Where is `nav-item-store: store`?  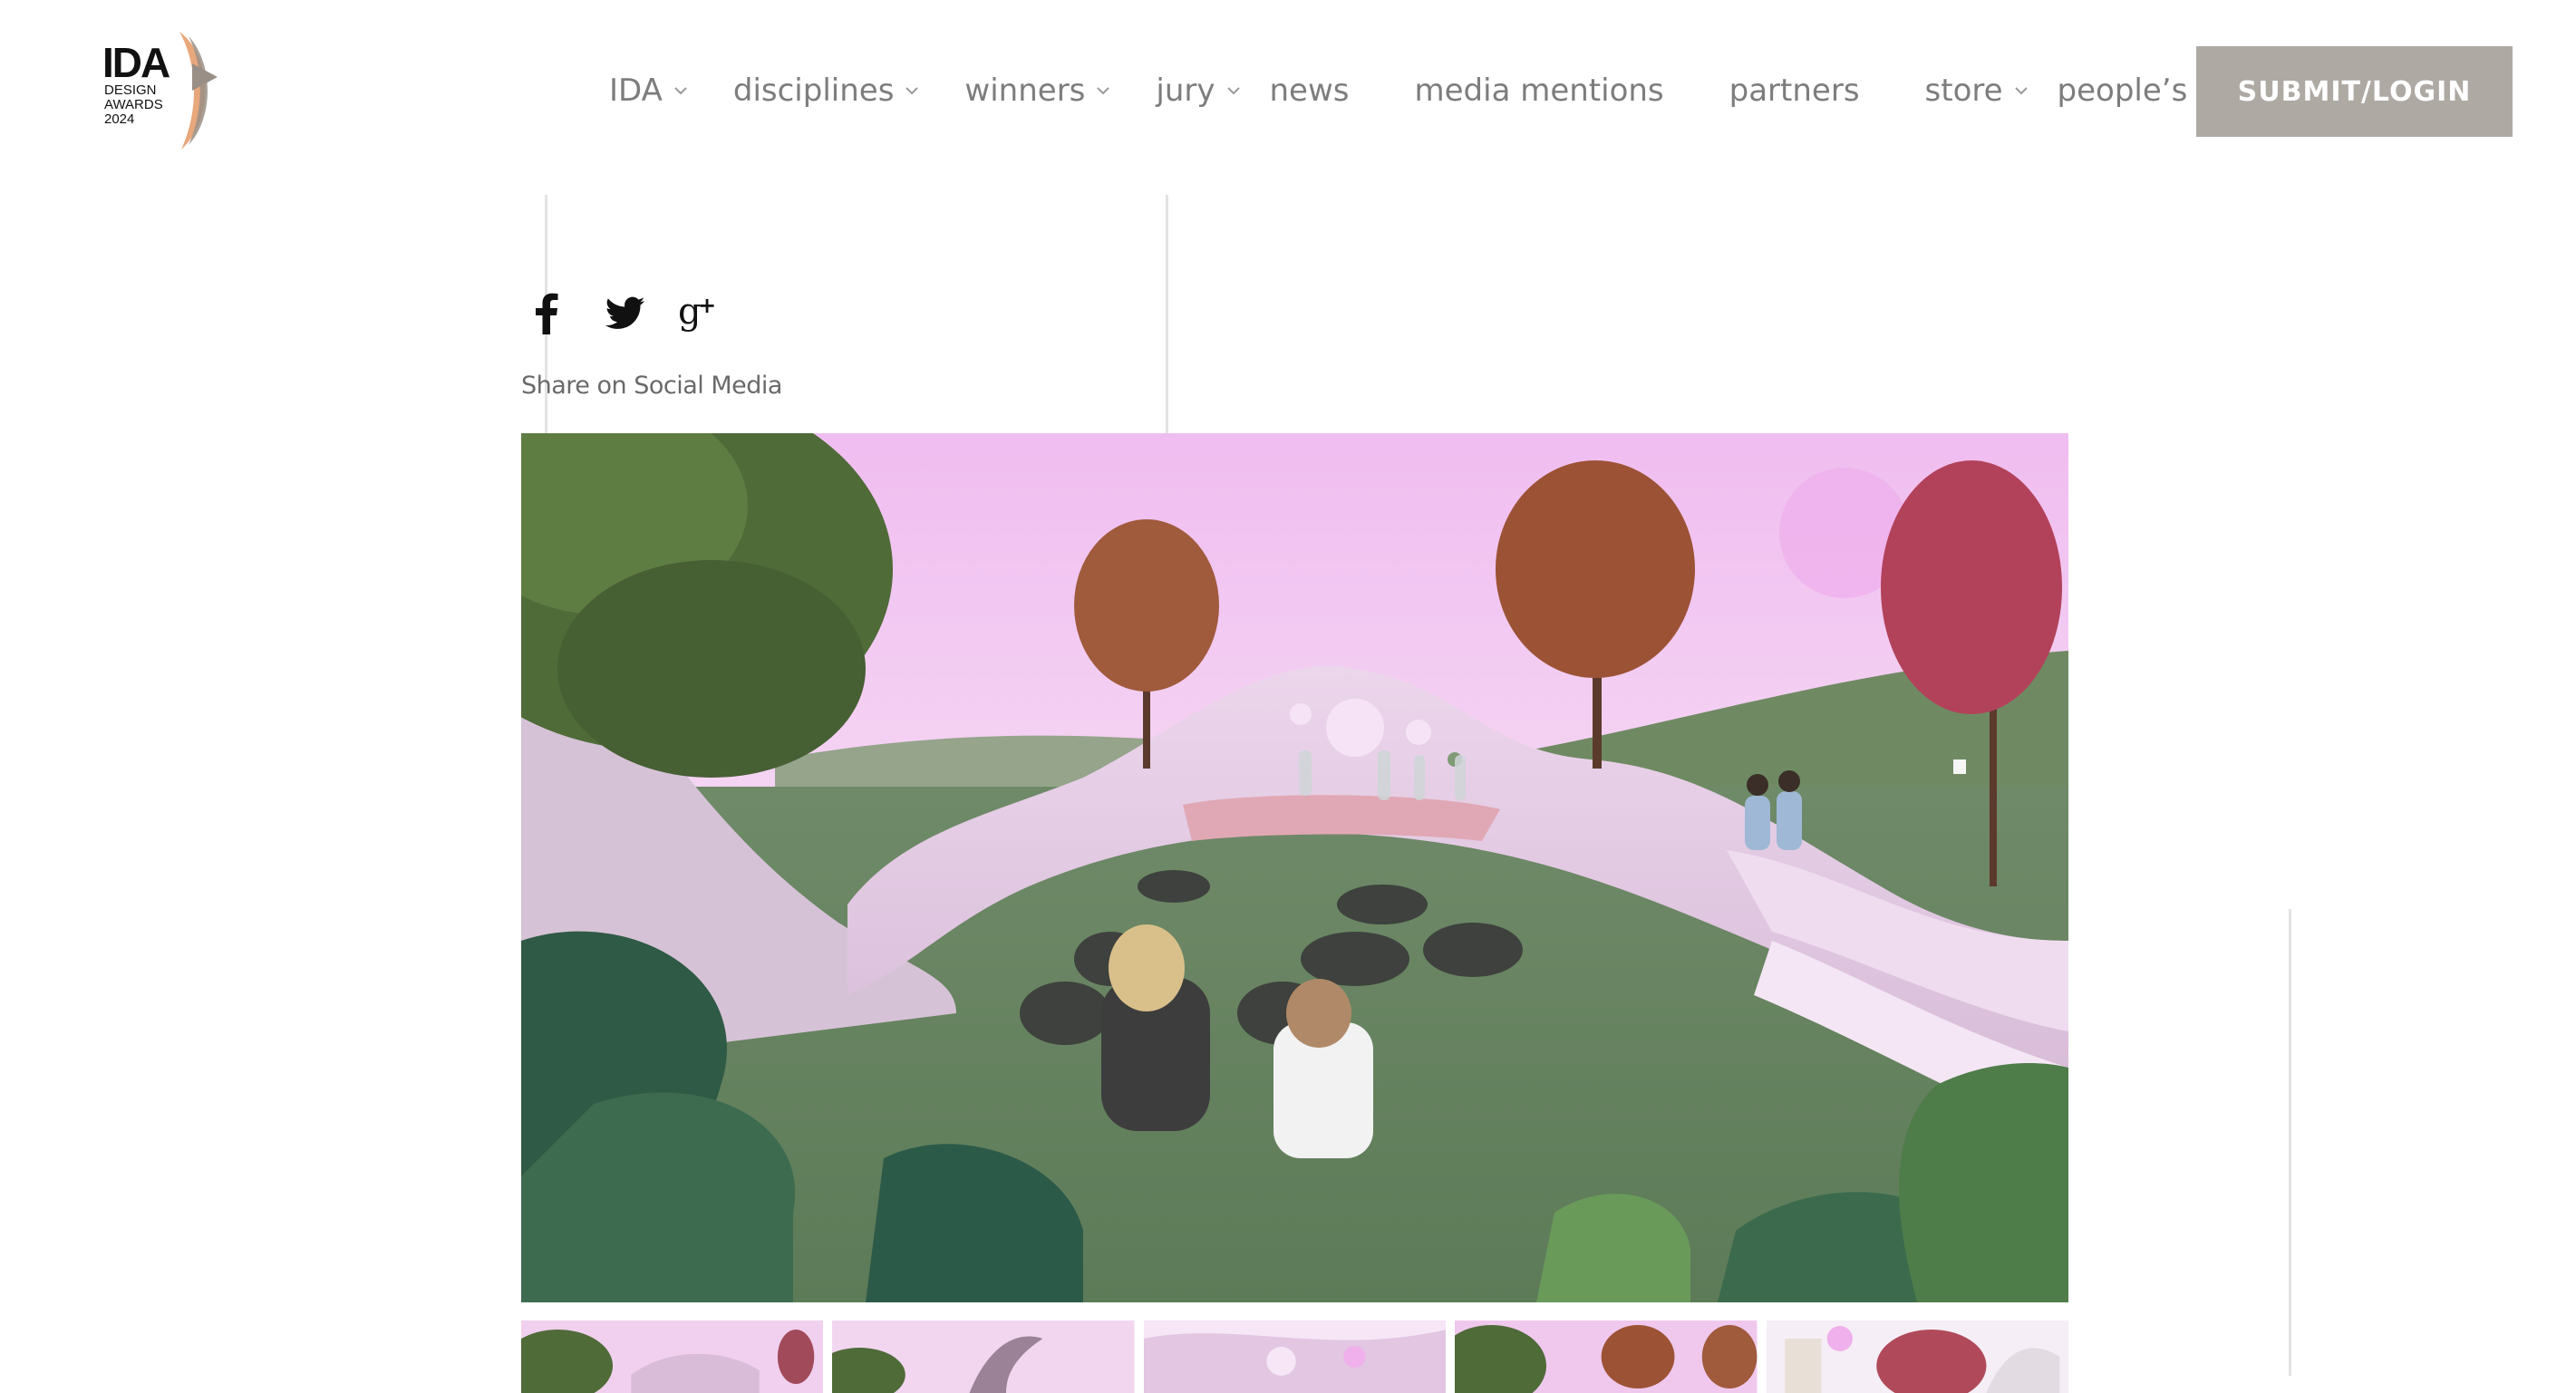
nav-item-store: store is located at coordinates (1977, 90).